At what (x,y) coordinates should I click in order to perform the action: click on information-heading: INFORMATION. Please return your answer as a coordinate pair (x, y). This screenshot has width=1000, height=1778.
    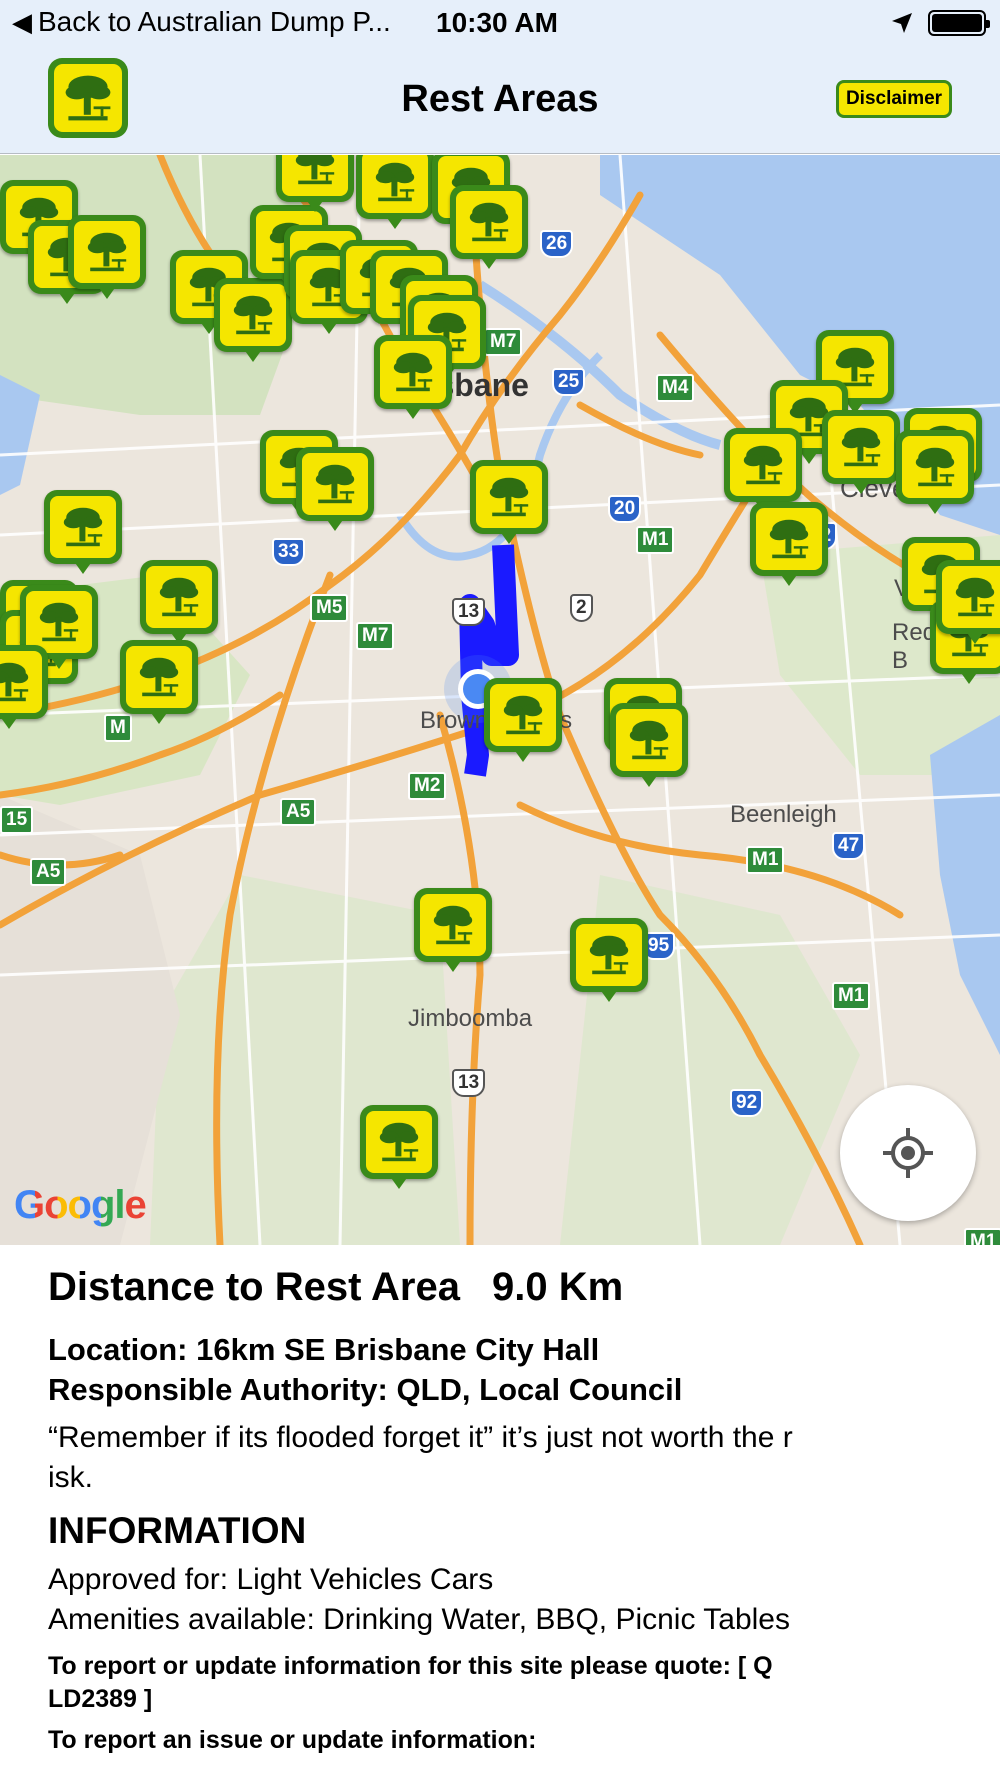
    Looking at the image, I should click on (177, 1530).